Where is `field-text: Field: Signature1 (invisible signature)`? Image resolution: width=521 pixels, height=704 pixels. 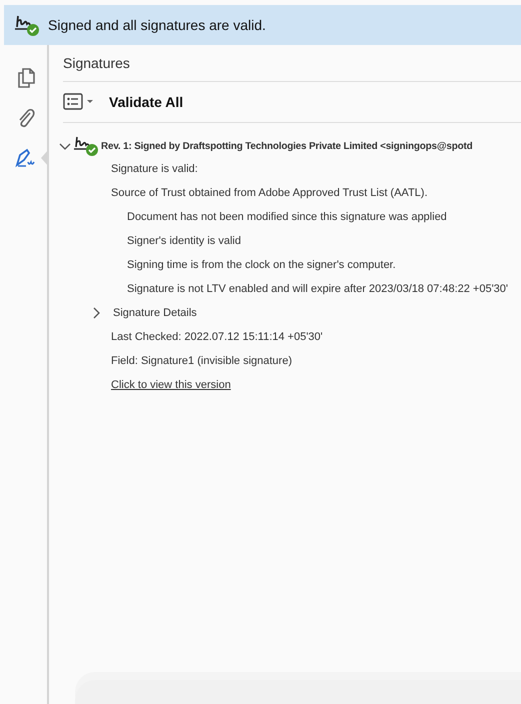 field-text: Field: Signature1 (invisible signature) is located at coordinates (201, 361).